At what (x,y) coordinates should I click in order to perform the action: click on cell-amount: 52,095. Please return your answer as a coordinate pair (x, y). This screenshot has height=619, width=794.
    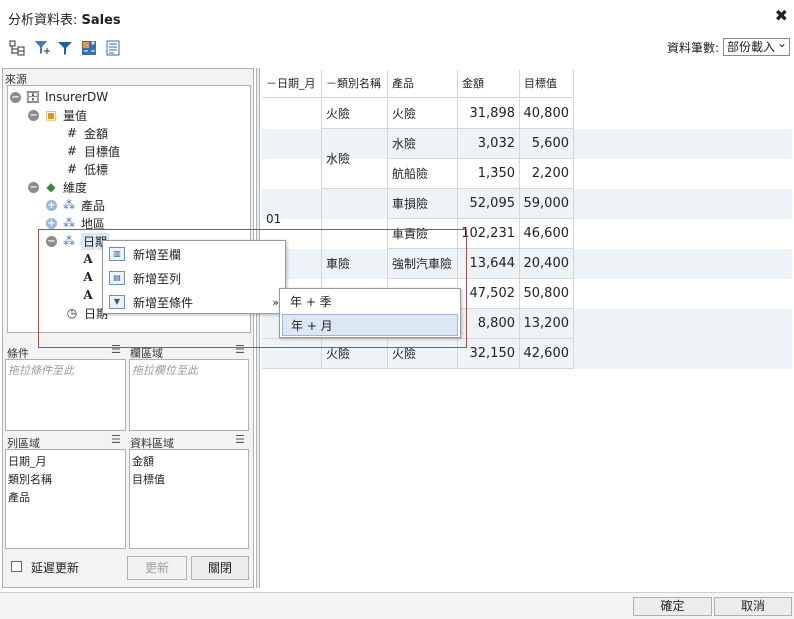
    Looking at the image, I should click on (489, 204).